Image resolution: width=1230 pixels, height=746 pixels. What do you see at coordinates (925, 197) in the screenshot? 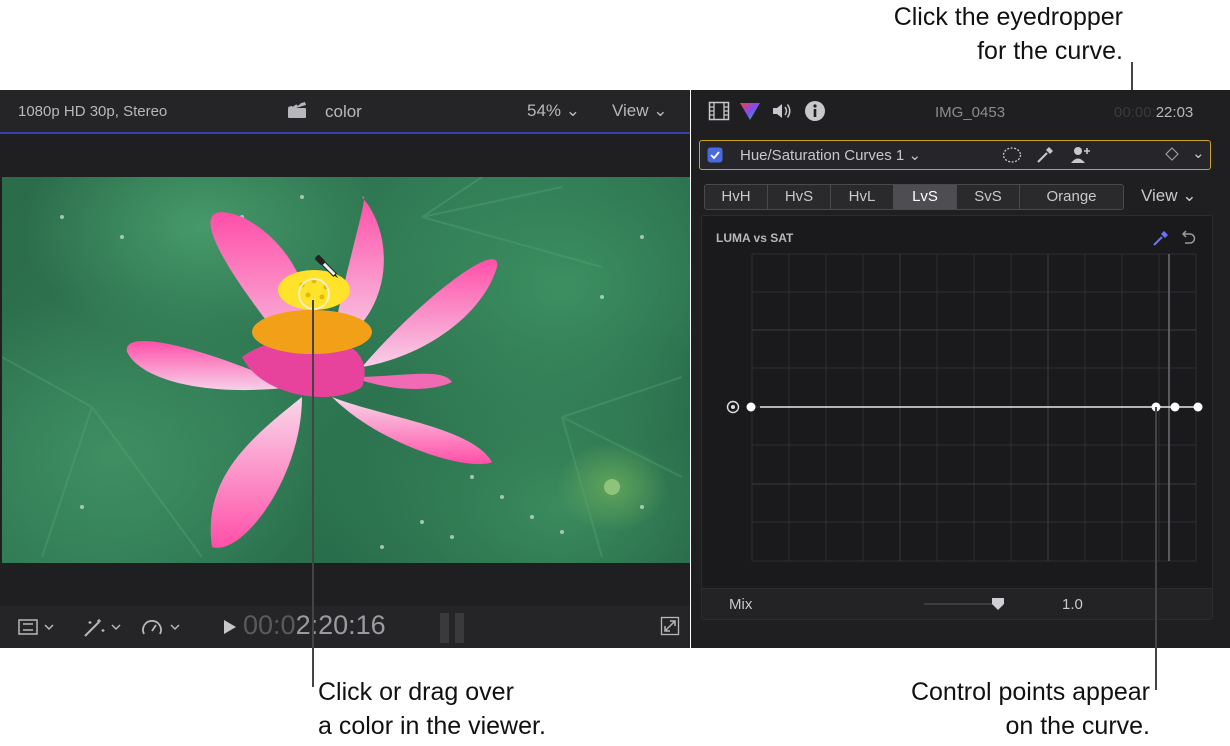
I see `tab-lvs: LvS` at bounding box center [925, 197].